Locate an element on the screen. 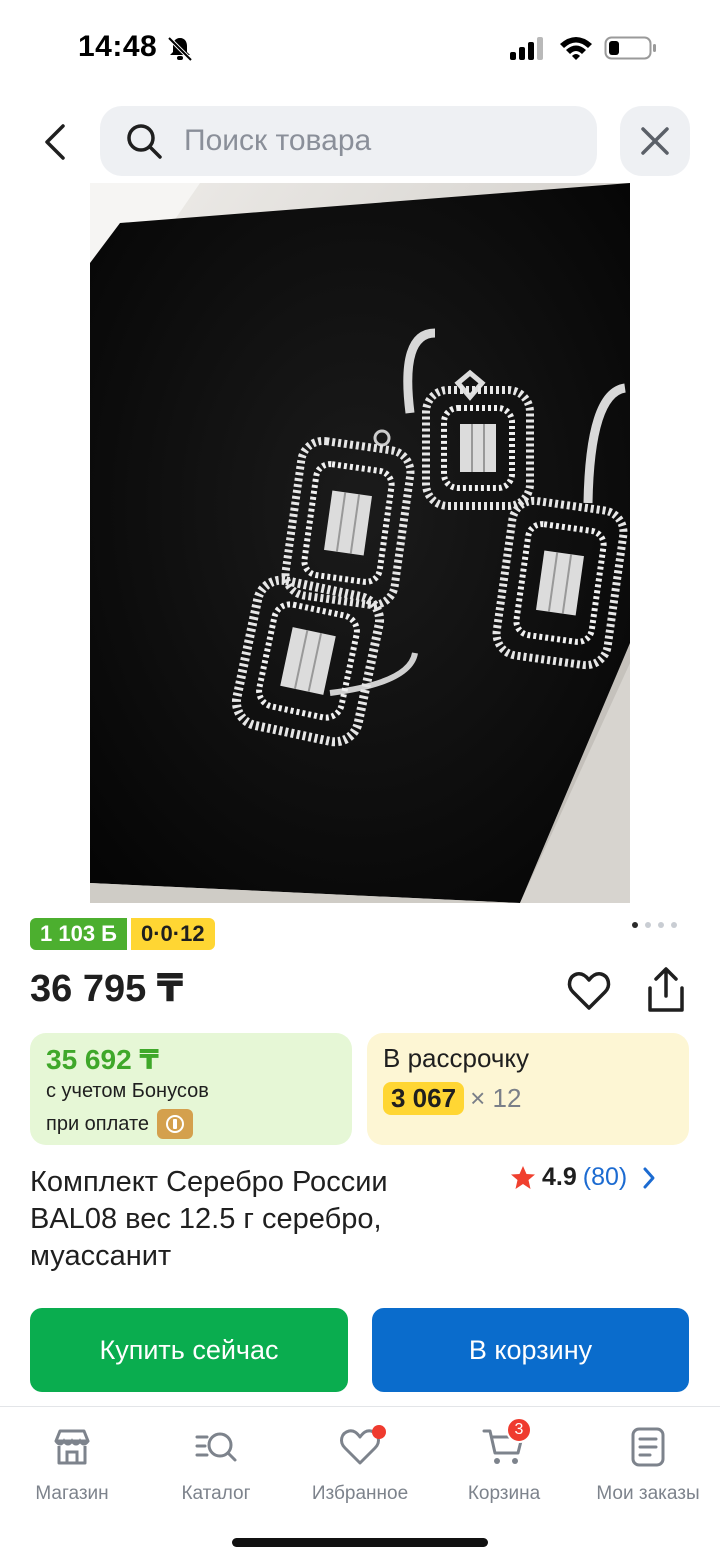 The image size is (720, 1561). installment-title: В рассрочку is located at coordinates (456, 1058).